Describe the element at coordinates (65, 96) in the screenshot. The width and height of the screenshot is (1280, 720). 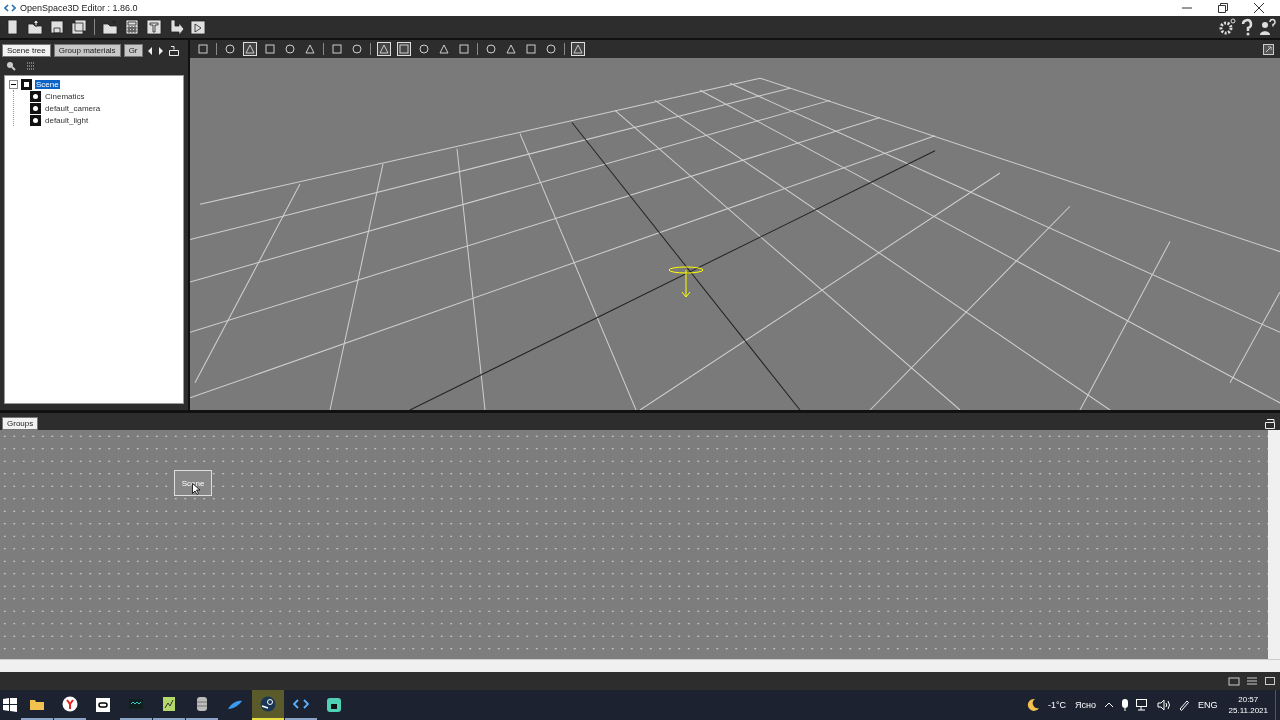
I see `tree-item: Cinematics` at that location.